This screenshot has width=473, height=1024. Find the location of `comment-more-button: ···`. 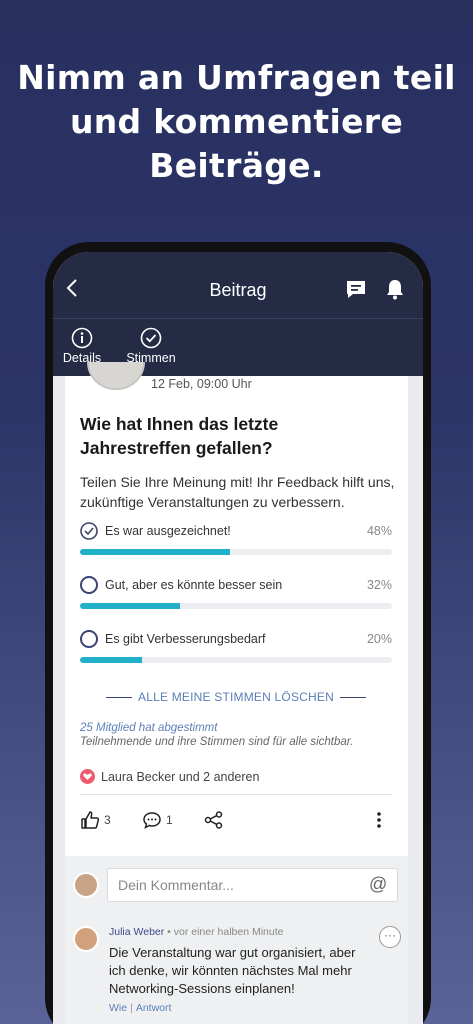

comment-more-button: ··· is located at coordinates (390, 937).